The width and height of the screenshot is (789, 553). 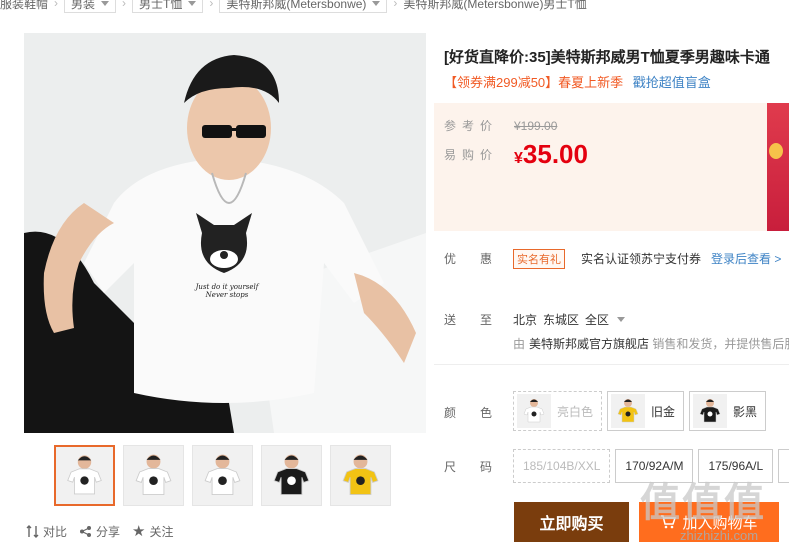 What do you see at coordinates (703, 503) in the screenshot?
I see `watermark-logo: 值值值` at bounding box center [703, 503].